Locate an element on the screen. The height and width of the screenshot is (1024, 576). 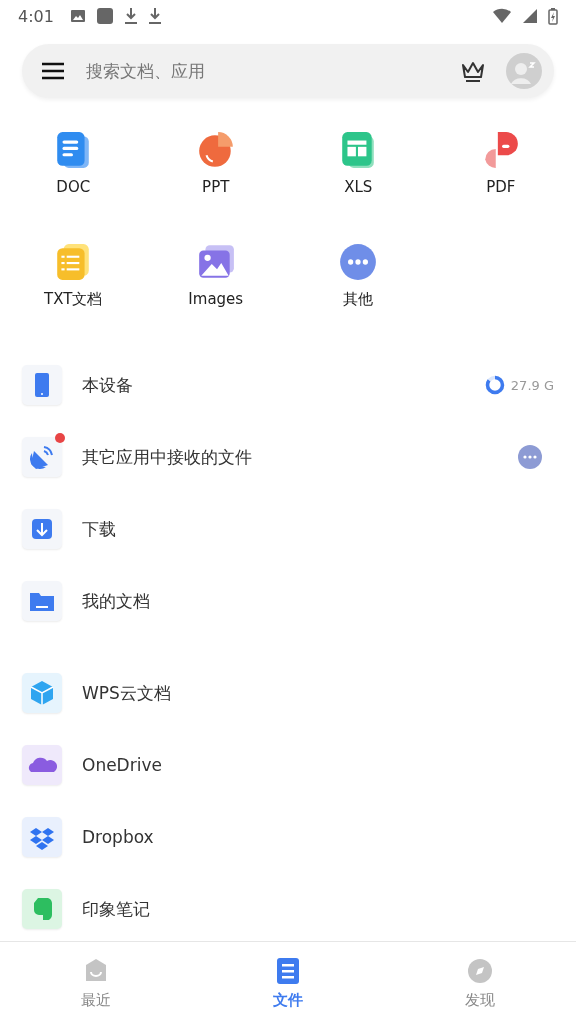
more-button is located at coordinates (530, 457).